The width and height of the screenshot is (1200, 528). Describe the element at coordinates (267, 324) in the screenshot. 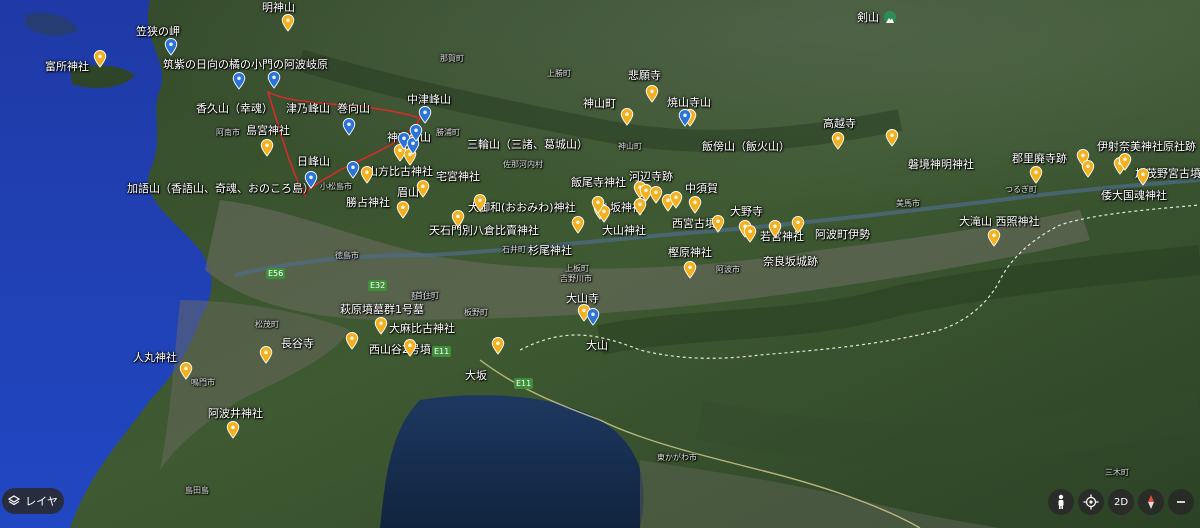

I see `place-label: 松茂町` at that location.